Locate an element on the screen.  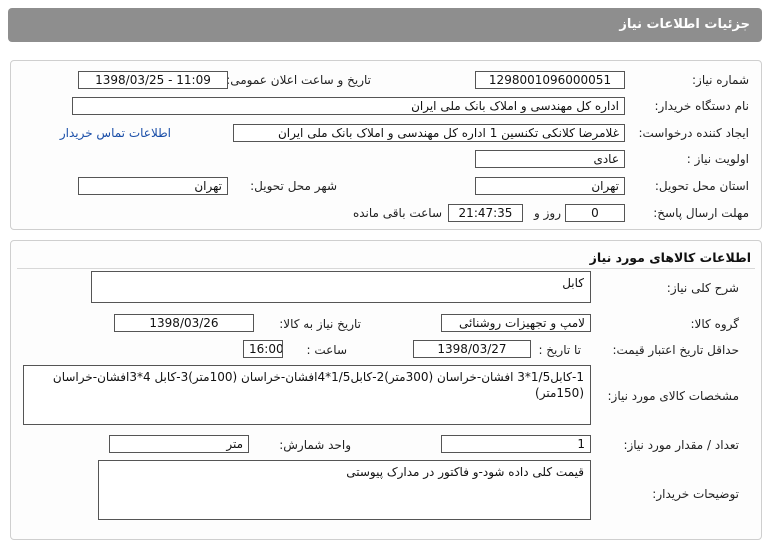
need-number-field: 1298001096000051 is located at coordinates (550, 80).